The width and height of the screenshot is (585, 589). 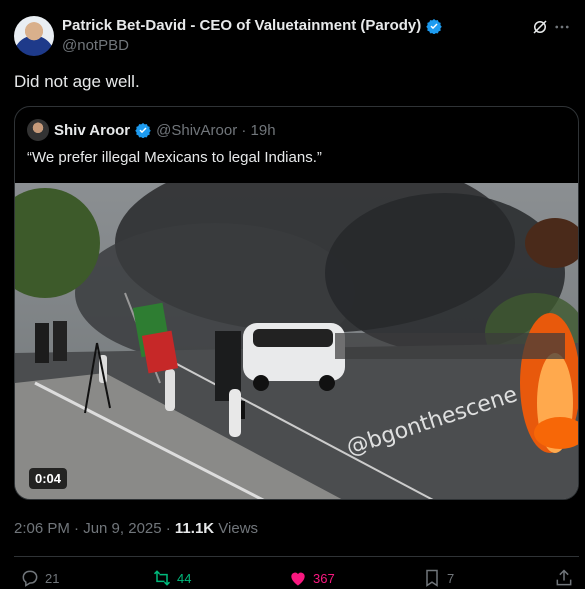 What do you see at coordinates (38, 130) in the screenshot?
I see `quoted-author-avatar` at bounding box center [38, 130].